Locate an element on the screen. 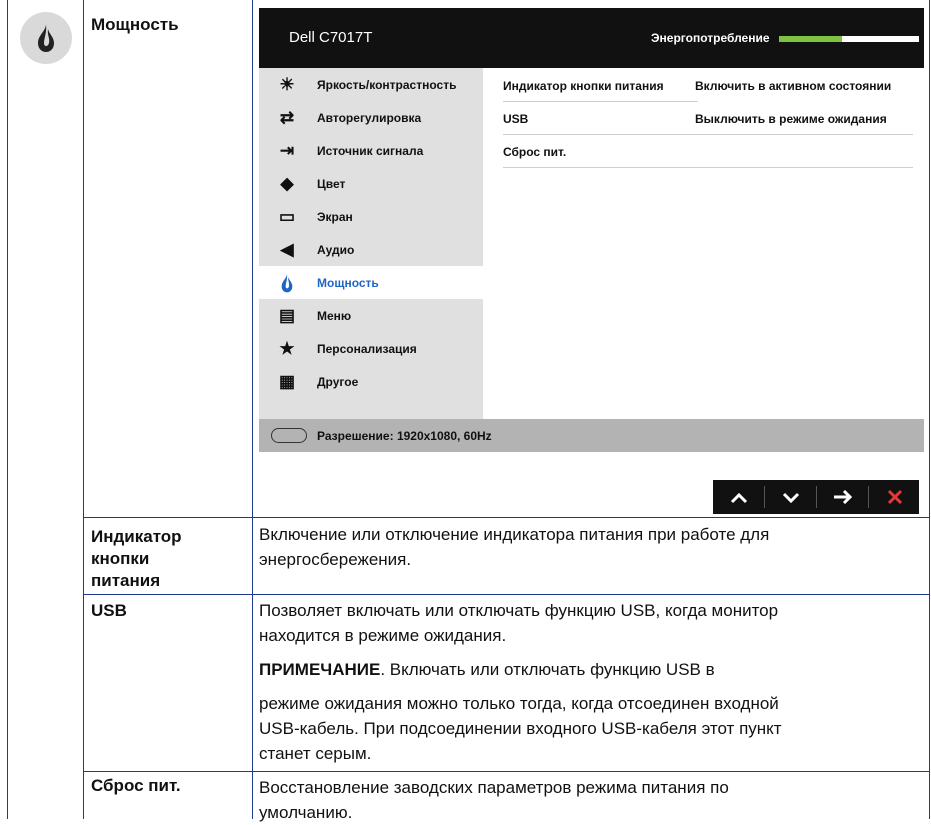 Image resolution: width=931 pixels, height=825 pixels. menu-item-color: ◆ Цвет is located at coordinates (371, 183).